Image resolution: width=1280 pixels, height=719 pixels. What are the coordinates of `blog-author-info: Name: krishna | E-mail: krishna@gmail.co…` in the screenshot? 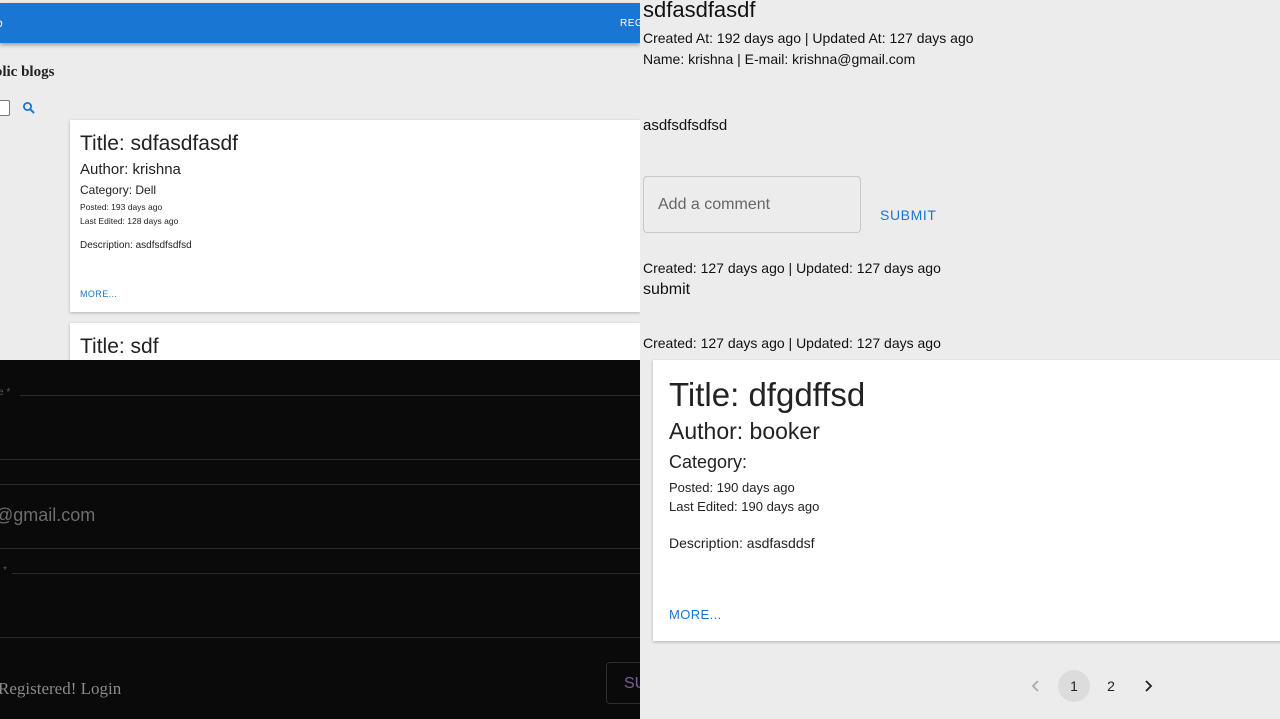 It's located at (779, 59).